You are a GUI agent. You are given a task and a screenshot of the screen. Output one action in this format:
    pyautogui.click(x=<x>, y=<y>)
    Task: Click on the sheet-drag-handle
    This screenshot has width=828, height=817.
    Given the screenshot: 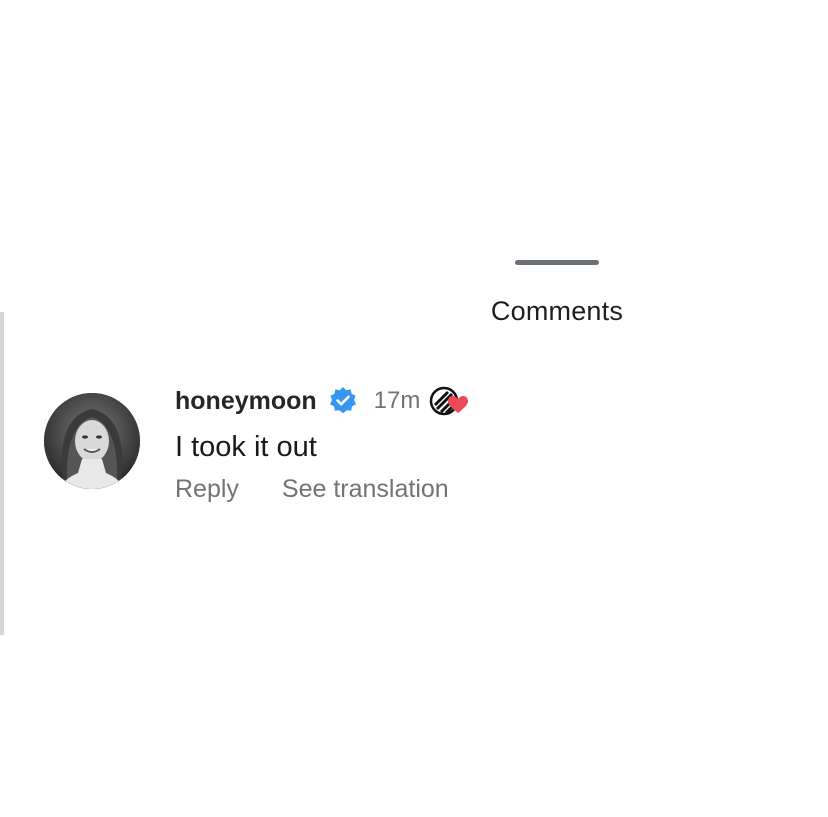 What is the action you would take?
    pyautogui.click(x=557, y=262)
    